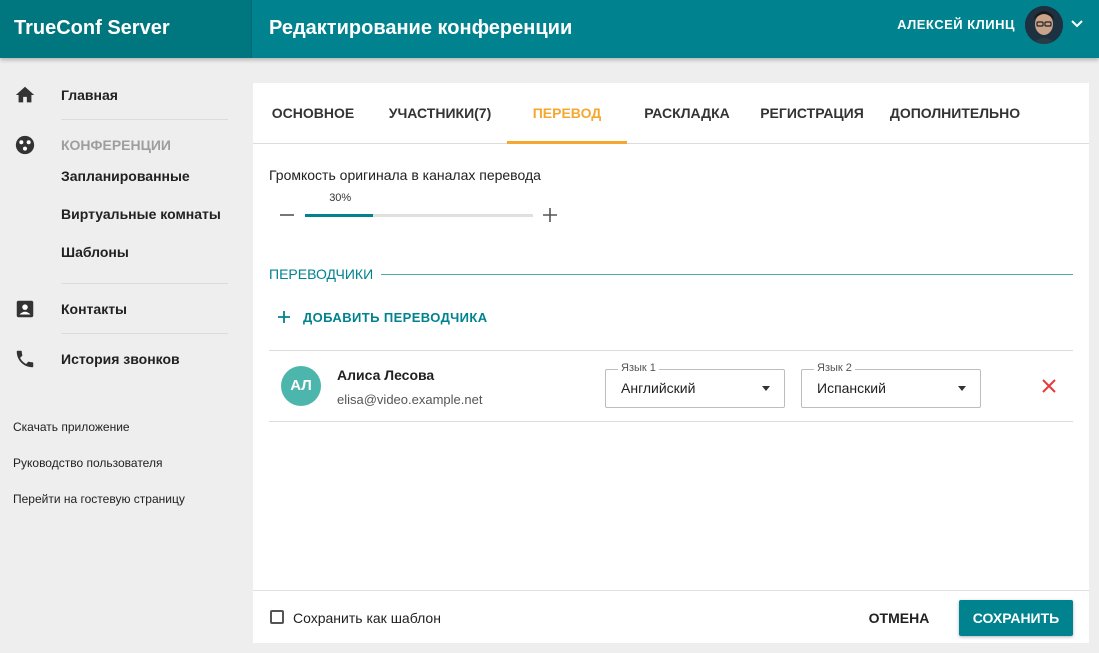  I want to click on chevron-down-icon, so click(1077, 24).